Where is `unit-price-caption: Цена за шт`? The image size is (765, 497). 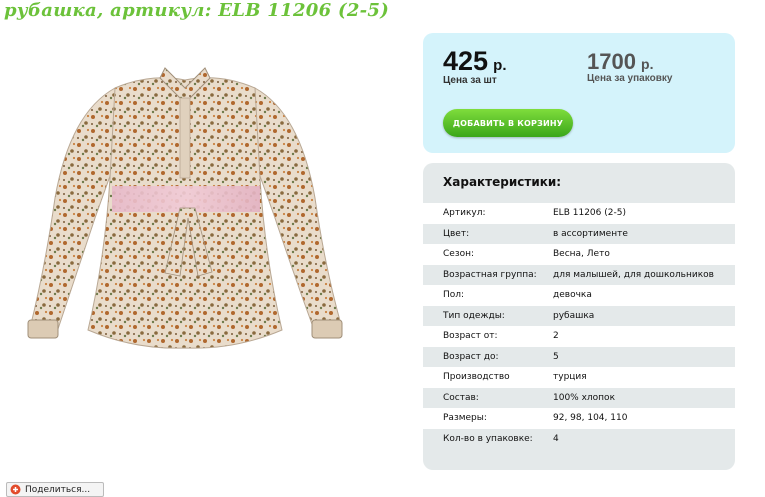
unit-price-caption: Цена за шт is located at coordinates (470, 80).